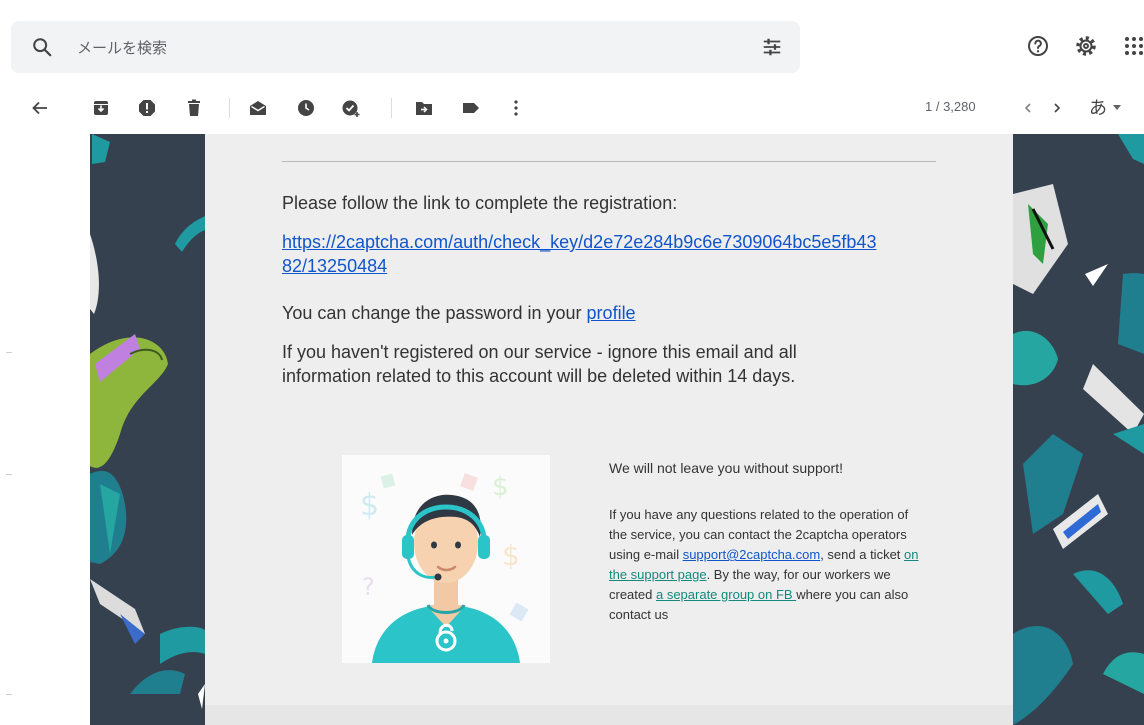 The width and height of the screenshot is (1144, 725). What do you see at coordinates (424, 108) in the screenshot?
I see `move-to-icon` at bounding box center [424, 108].